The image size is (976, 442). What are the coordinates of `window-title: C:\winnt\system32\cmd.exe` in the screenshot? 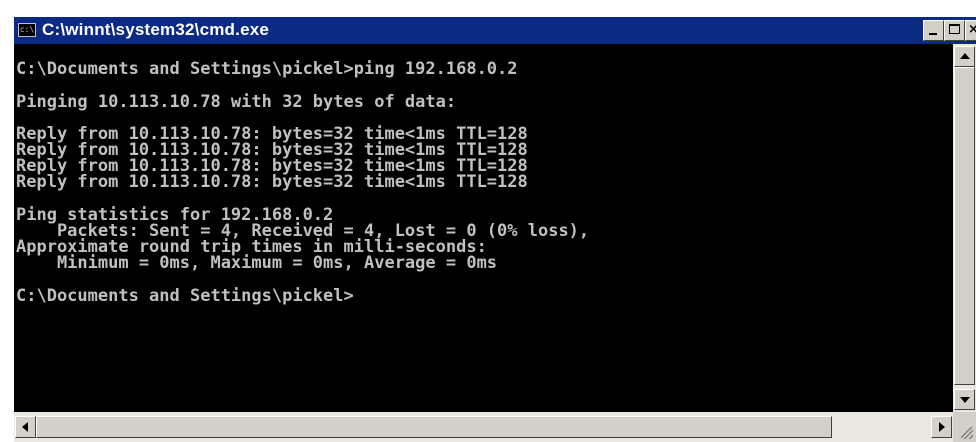 It's located at (156, 29).